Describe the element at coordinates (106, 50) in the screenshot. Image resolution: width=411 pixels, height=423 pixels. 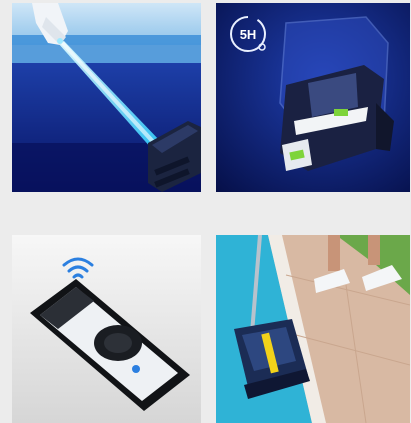
I see `water-surface` at that location.